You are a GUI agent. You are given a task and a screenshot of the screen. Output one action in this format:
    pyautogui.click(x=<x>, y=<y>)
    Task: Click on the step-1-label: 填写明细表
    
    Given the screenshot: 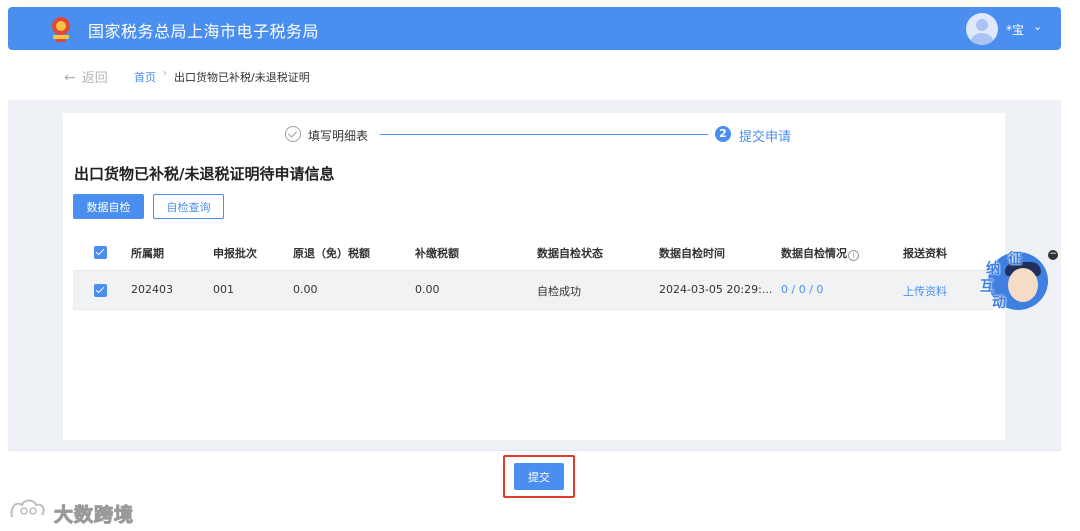 What is the action you would take?
    pyautogui.click(x=338, y=136)
    